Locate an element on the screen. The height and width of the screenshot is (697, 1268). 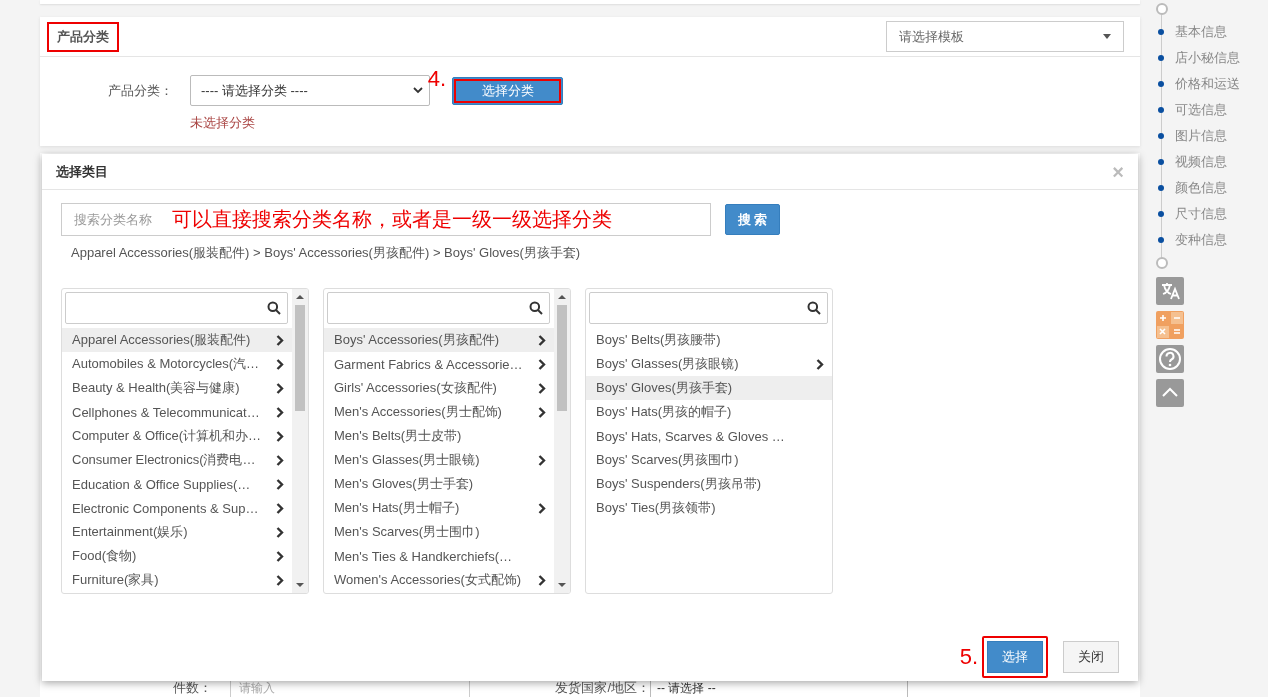
select-button: 选择 is located at coordinates (1015, 657).